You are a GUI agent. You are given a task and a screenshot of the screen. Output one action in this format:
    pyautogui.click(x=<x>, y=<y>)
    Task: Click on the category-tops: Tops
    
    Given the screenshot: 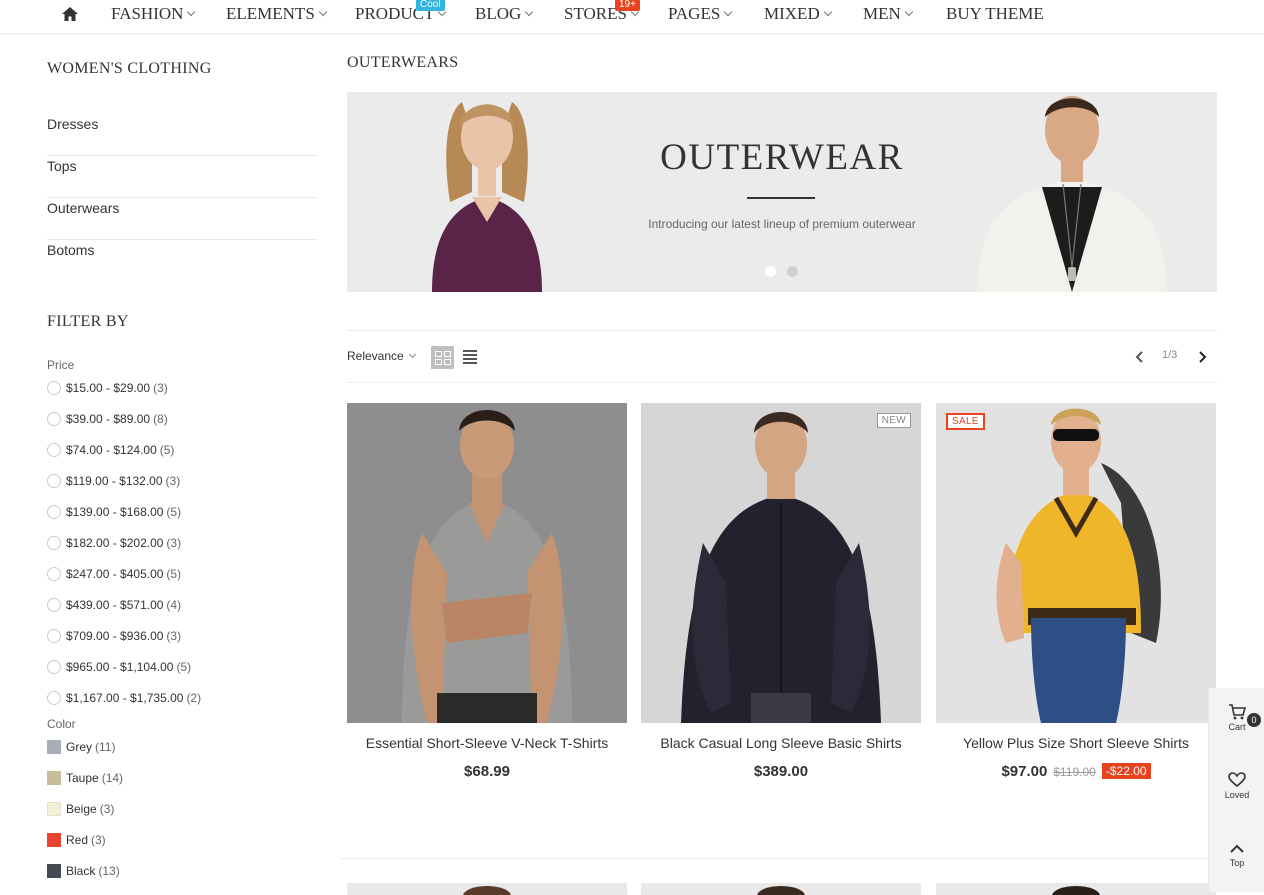 What is the action you would take?
    pyautogui.click(x=182, y=177)
    